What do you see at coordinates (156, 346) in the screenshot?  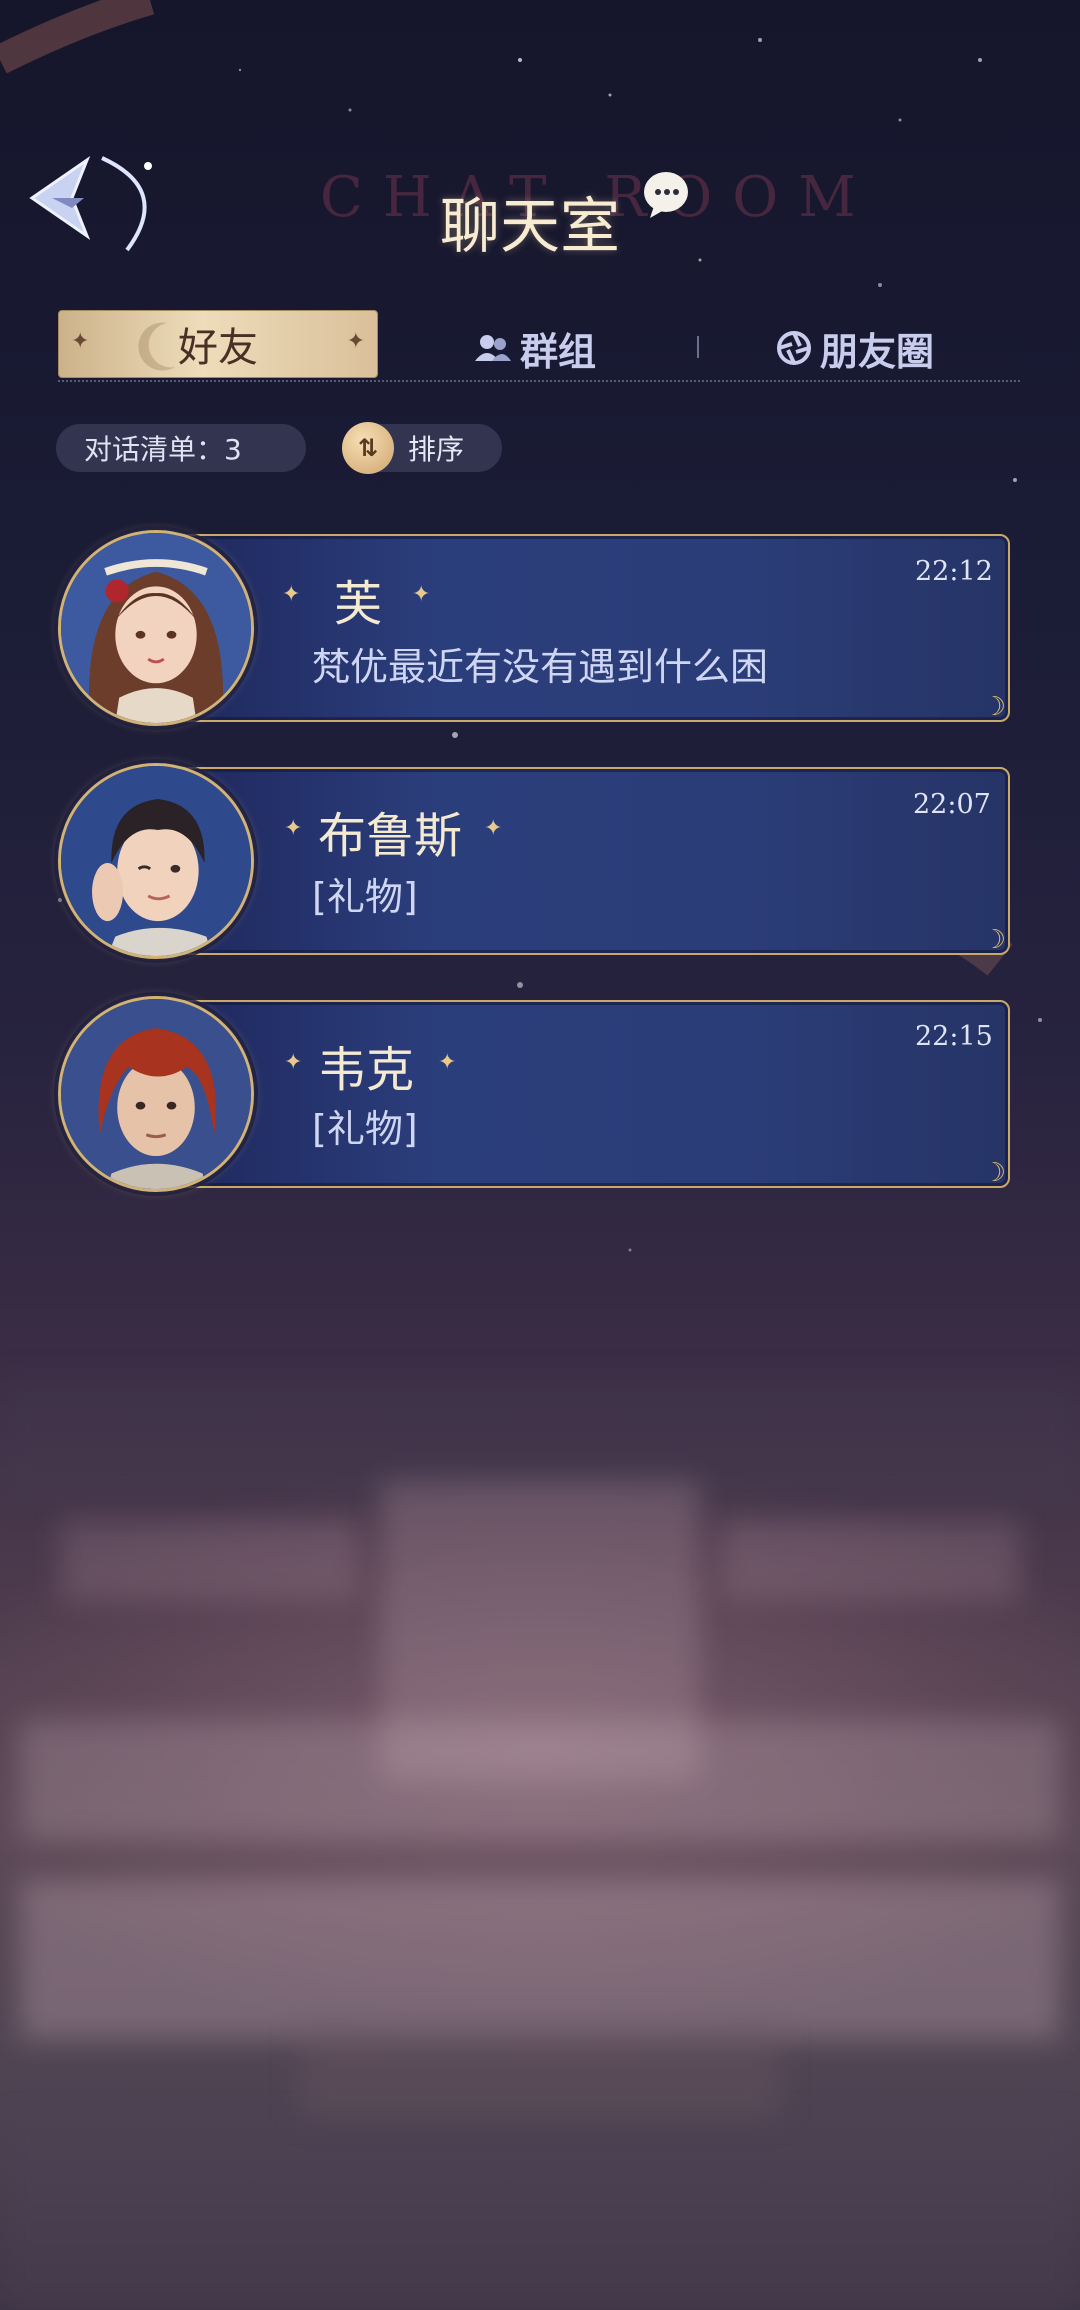 I see `moon-icon` at bounding box center [156, 346].